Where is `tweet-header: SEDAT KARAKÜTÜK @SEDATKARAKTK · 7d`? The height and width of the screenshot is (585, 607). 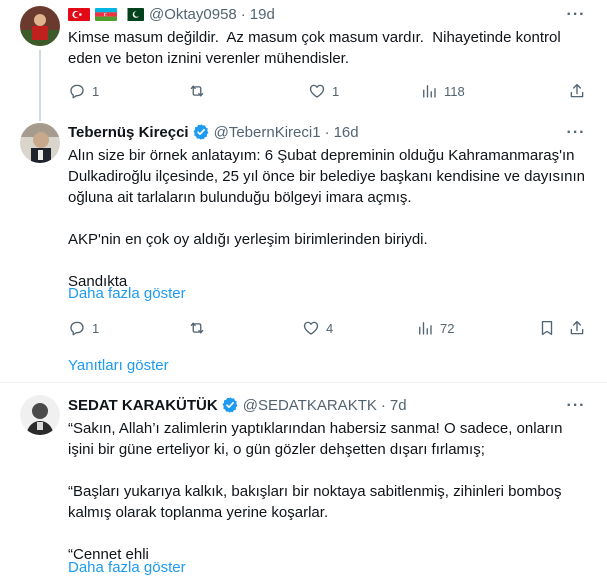 tweet-header: SEDAT KARAKÜTÜK @SEDATKARAKTK · 7d is located at coordinates (237, 405).